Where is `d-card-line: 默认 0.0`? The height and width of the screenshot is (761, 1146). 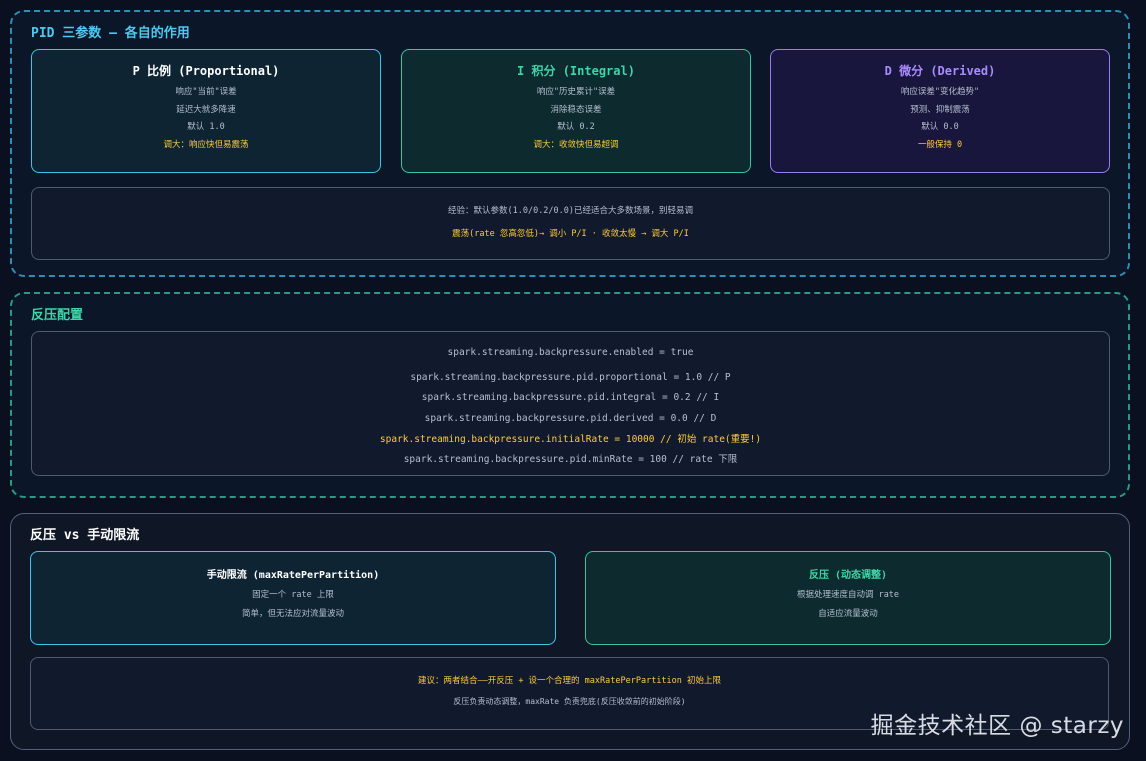 d-card-line: 默认 0.0 is located at coordinates (940, 127).